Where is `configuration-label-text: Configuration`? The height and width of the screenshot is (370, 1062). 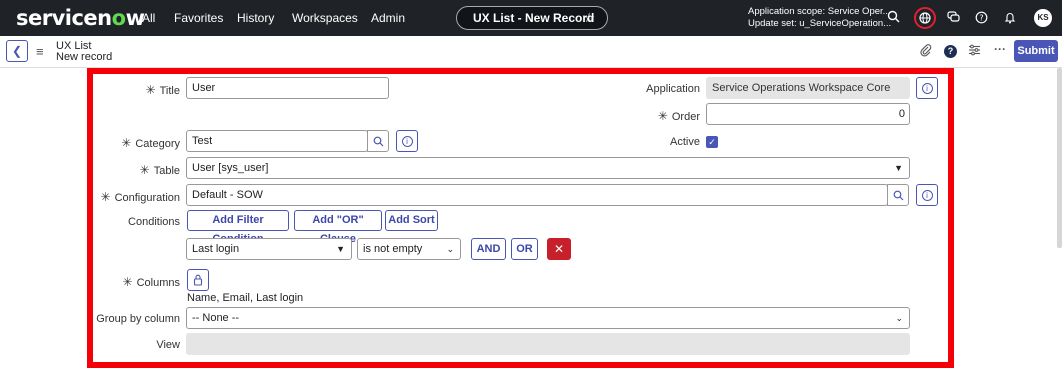 configuration-label-text: Configuration is located at coordinates (147, 198).